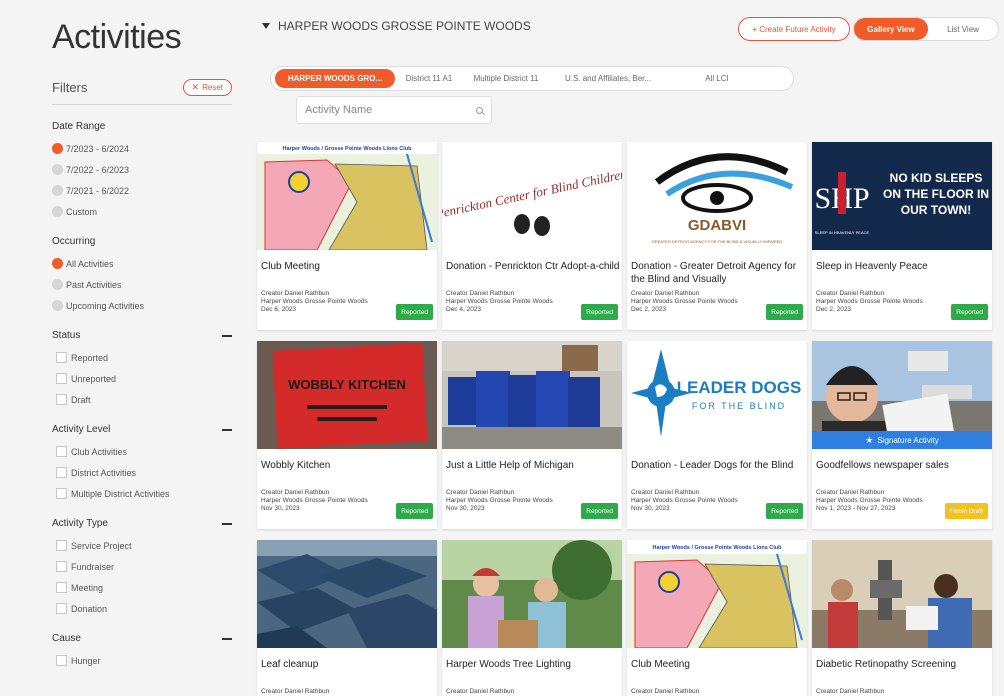 This screenshot has height=696, width=1004. I want to click on tab-all-lci: All LCI, so click(717, 78).